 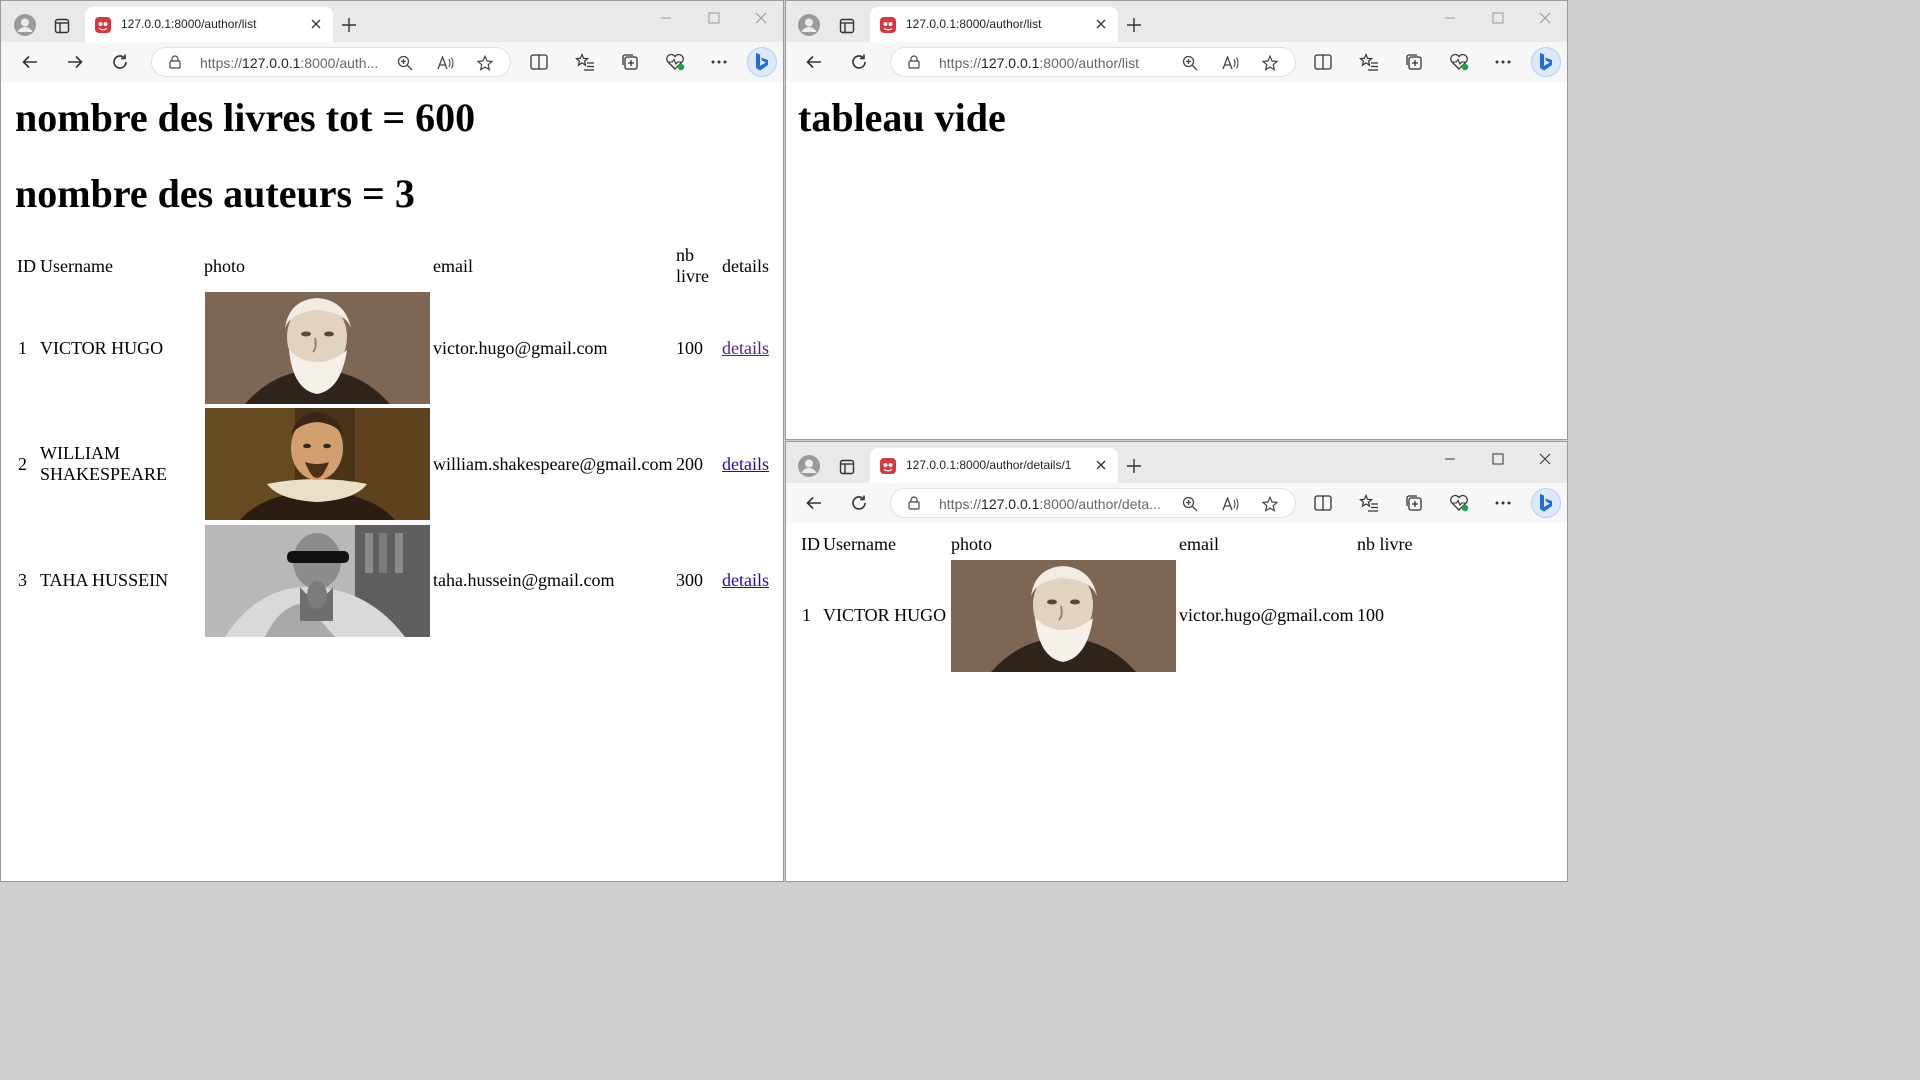 What do you see at coordinates (1176, 21) in the screenshot?
I see `tab-bar: 127.0.0.1:8000/author/list` at bounding box center [1176, 21].